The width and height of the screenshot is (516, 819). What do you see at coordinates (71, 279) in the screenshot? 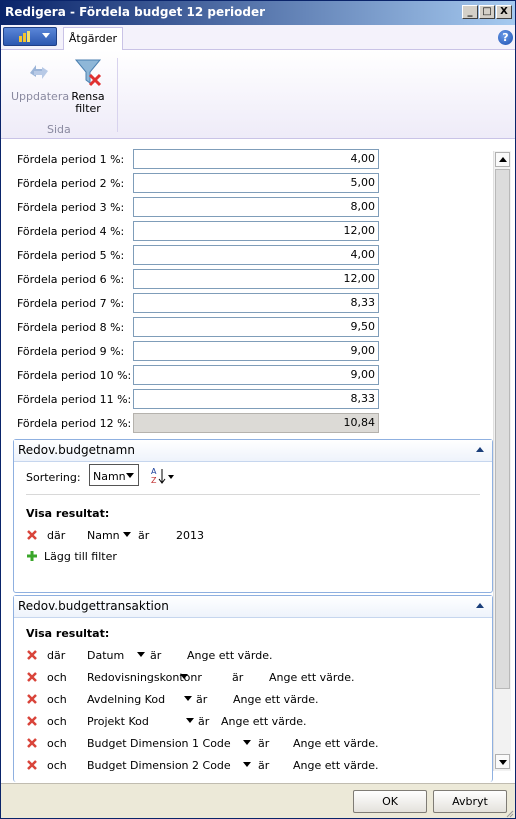
I see `period-label: Fördela period 6 %:` at bounding box center [71, 279].